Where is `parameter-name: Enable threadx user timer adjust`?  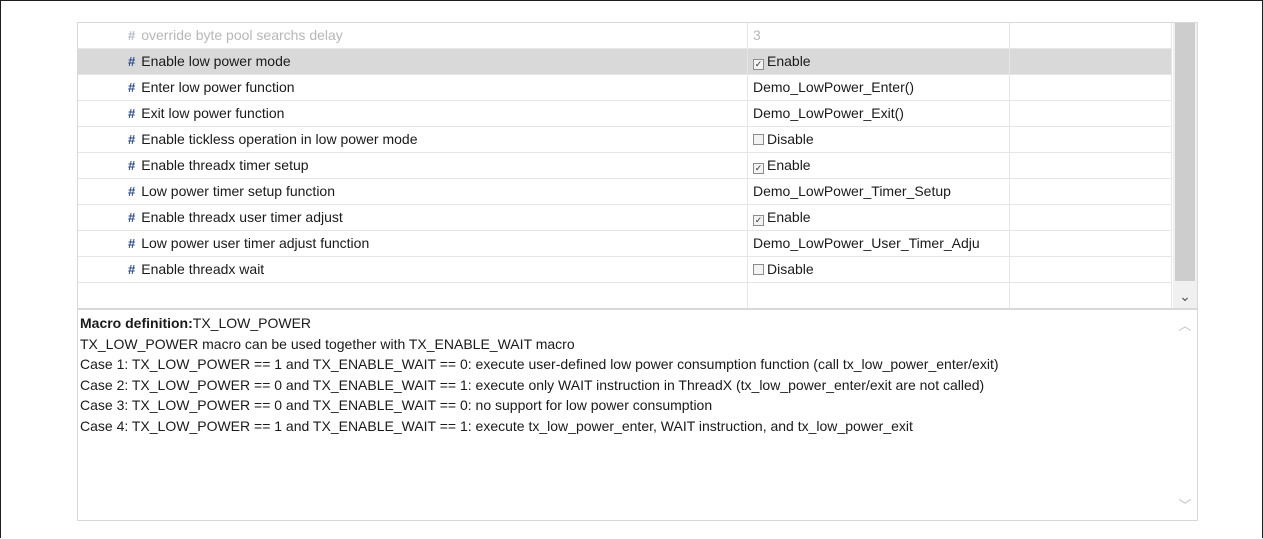 parameter-name: Enable threadx user timer adjust is located at coordinates (242, 217).